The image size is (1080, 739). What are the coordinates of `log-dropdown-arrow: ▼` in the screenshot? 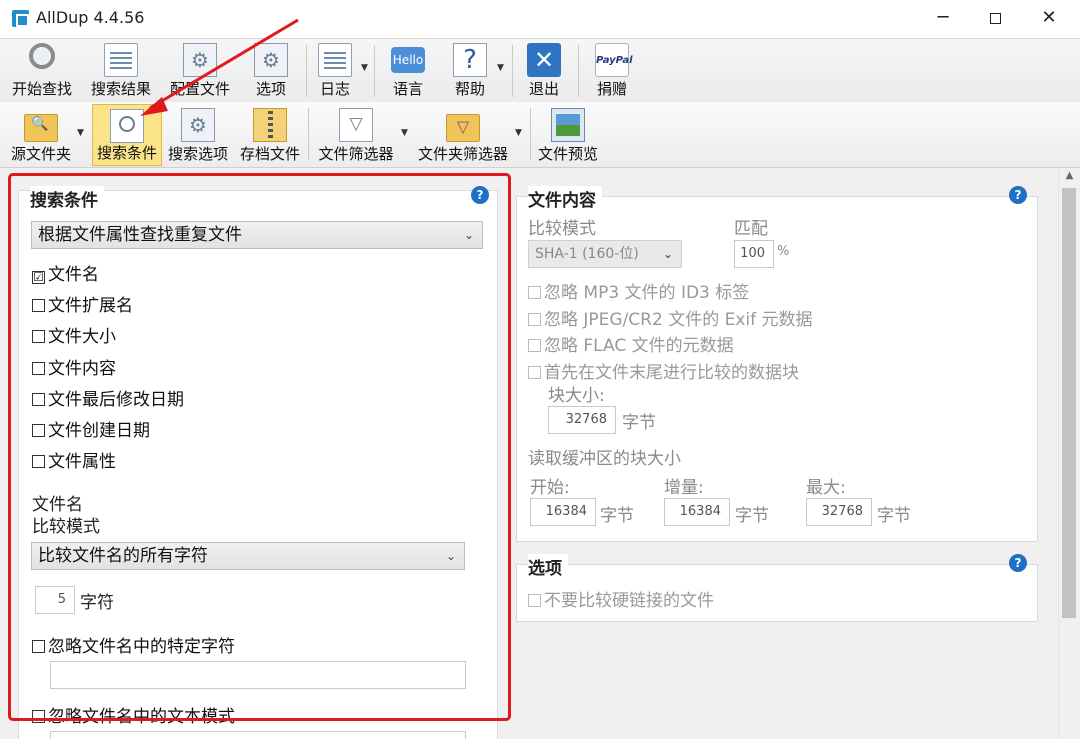 It's located at (364, 68).